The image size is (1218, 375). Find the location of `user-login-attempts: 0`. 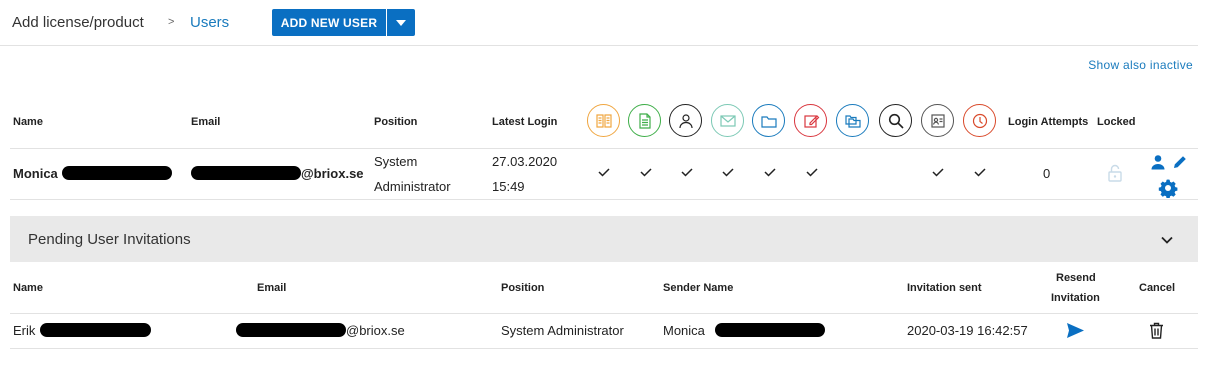

user-login-attempts: 0 is located at coordinates (1047, 173).